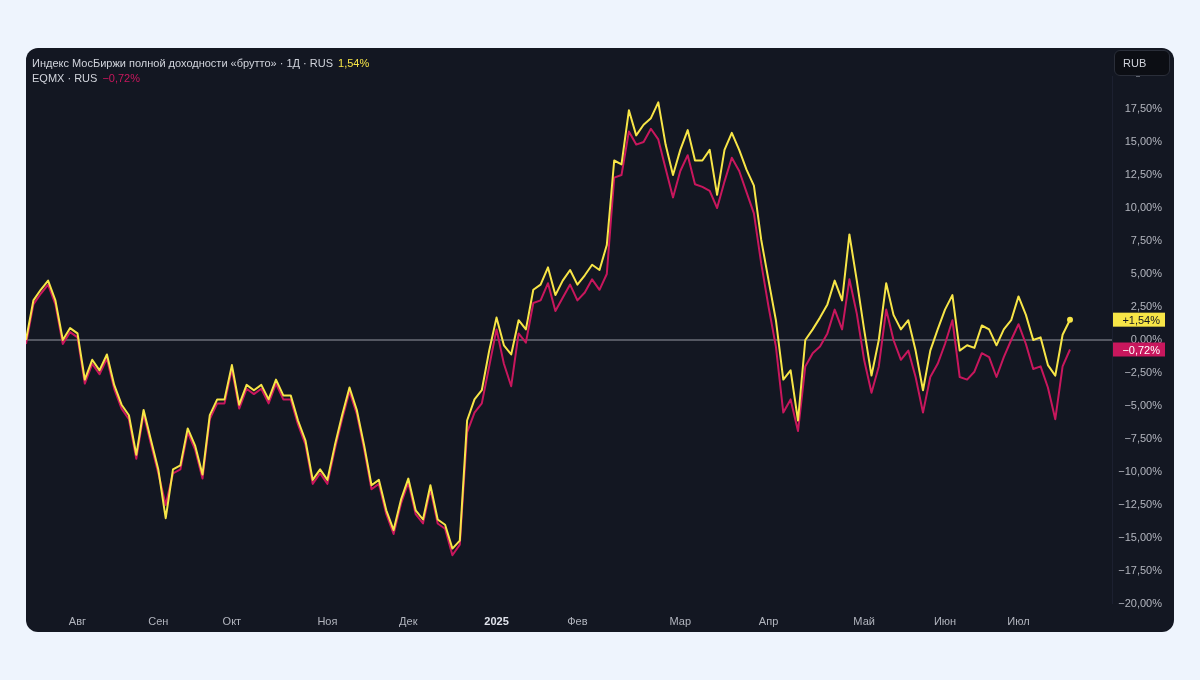 The height and width of the screenshot is (680, 1200). I want to click on y-axis-label: 7,50%, so click(1146, 240).